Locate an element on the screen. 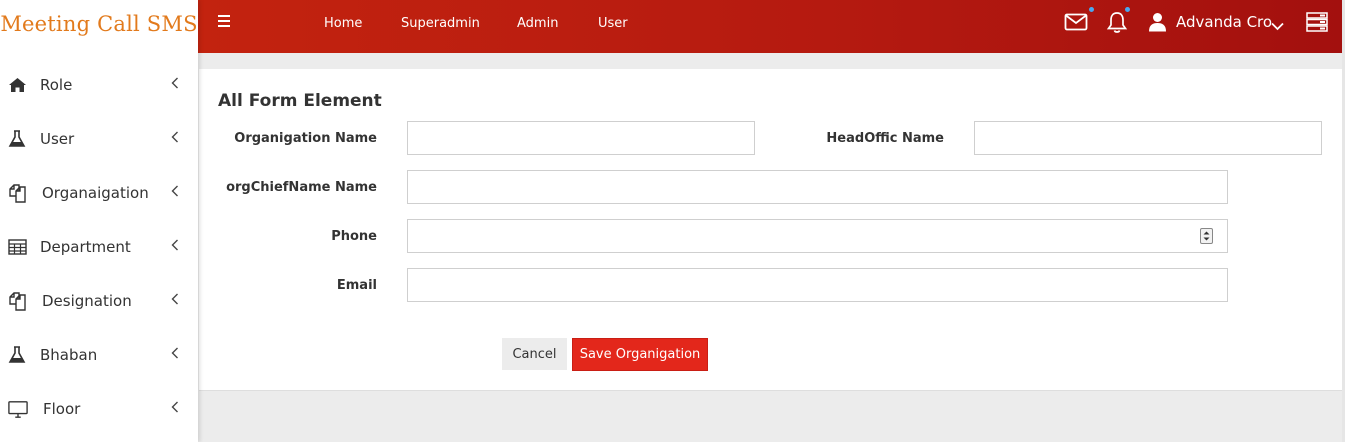 This screenshot has width=1345, height=442. hamburger-menu-icon is located at coordinates (225, 22).